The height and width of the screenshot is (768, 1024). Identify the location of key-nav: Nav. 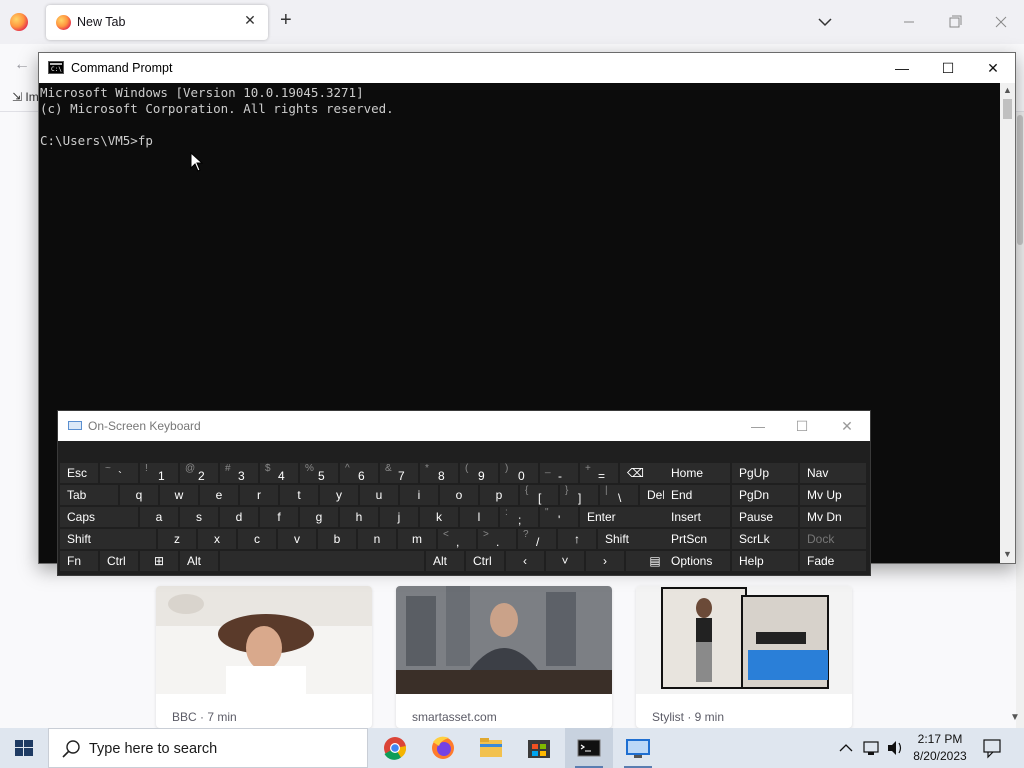
(833, 473).